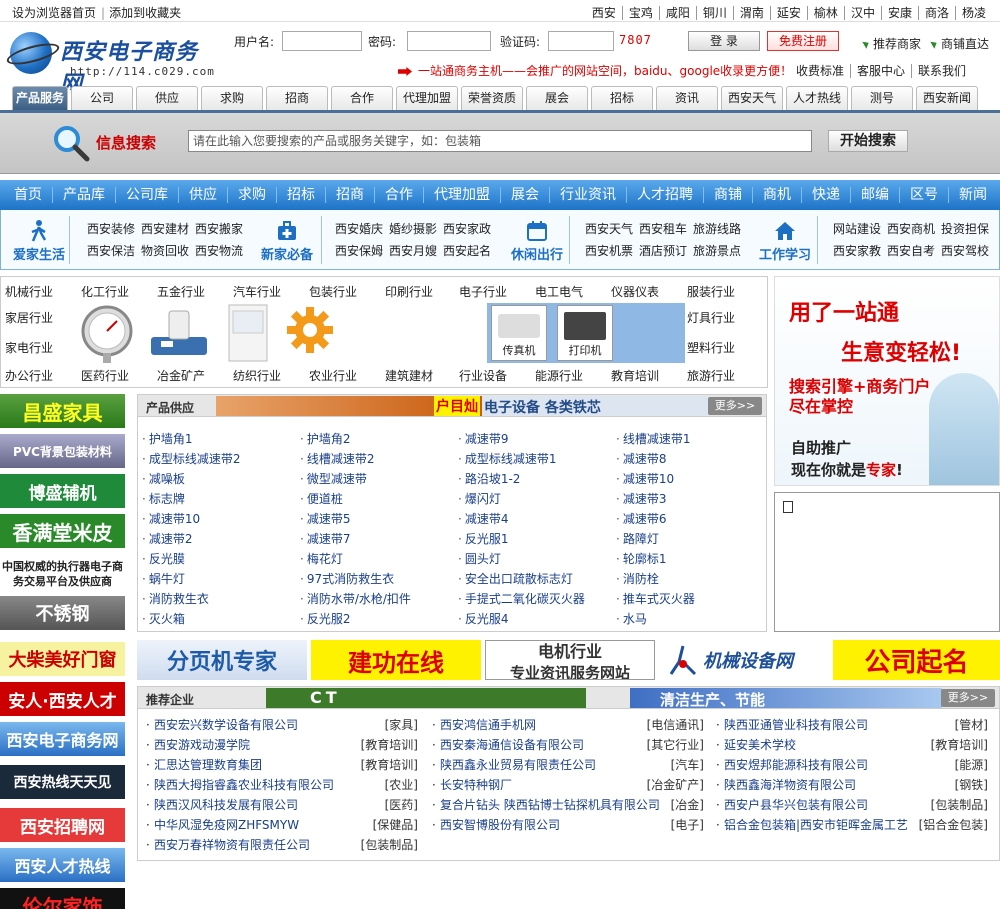 The image size is (1000, 909). What do you see at coordinates (816, 825) in the screenshot?
I see `company-name: 铝合金包装箱|西安市钜晖金属工艺` at bounding box center [816, 825].